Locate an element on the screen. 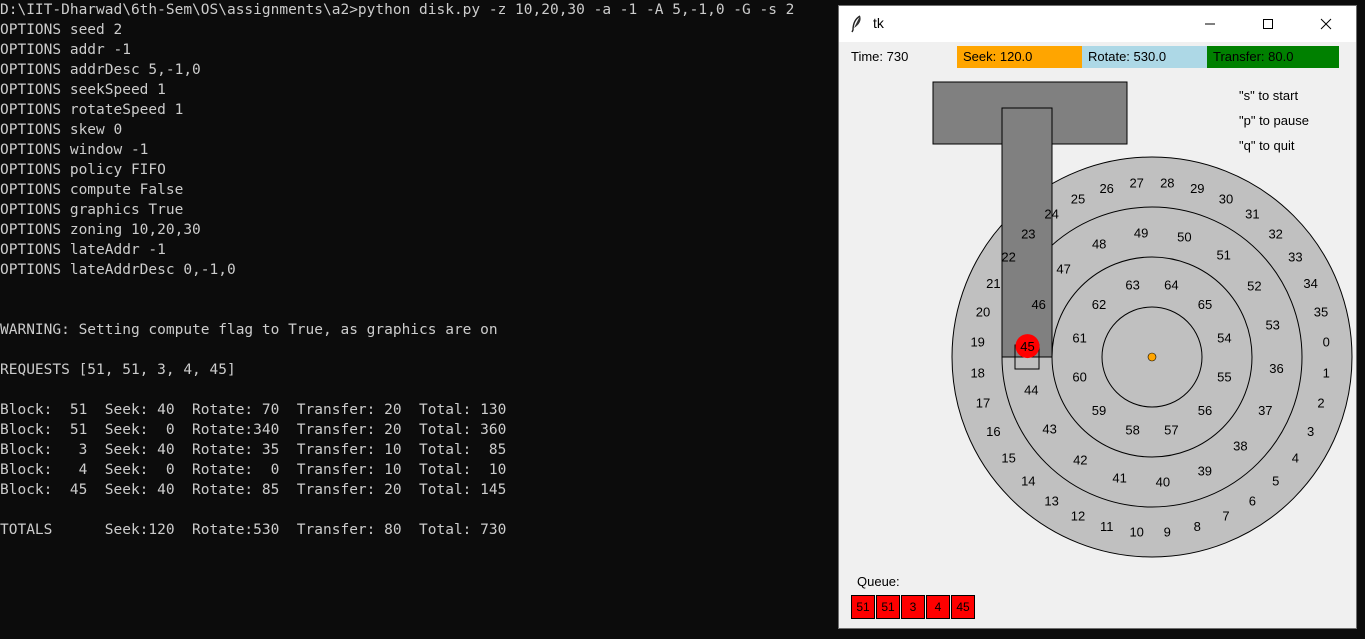 The height and width of the screenshot is (639, 1365). block-label: 54 is located at coordinates (1224, 338).